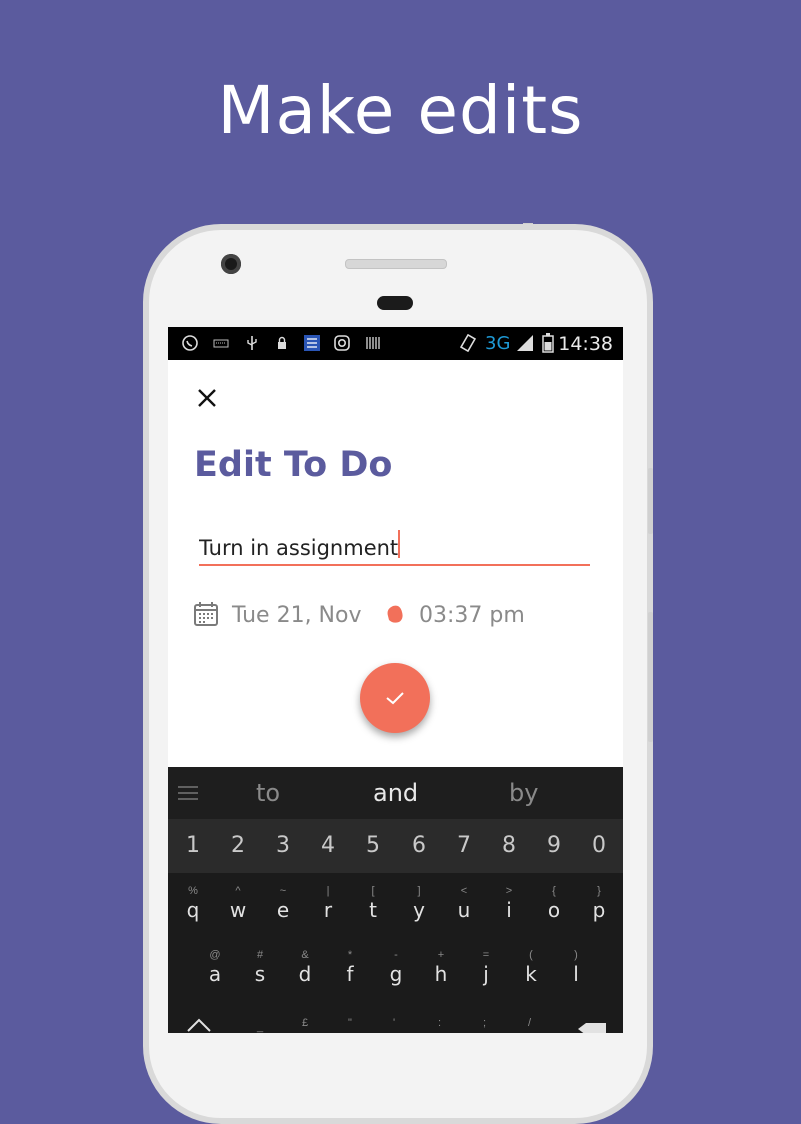  What do you see at coordinates (215, 955) in the screenshot?
I see `key-alt-symbol: @` at bounding box center [215, 955].